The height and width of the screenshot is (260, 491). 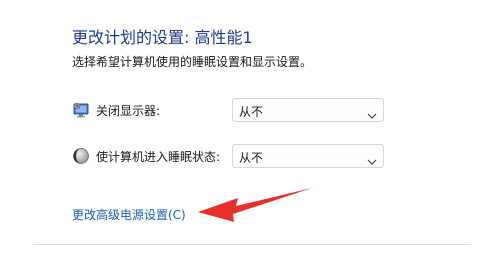 What do you see at coordinates (308, 156) in the screenshot?
I see `sleep-select: 从不` at bounding box center [308, 156].